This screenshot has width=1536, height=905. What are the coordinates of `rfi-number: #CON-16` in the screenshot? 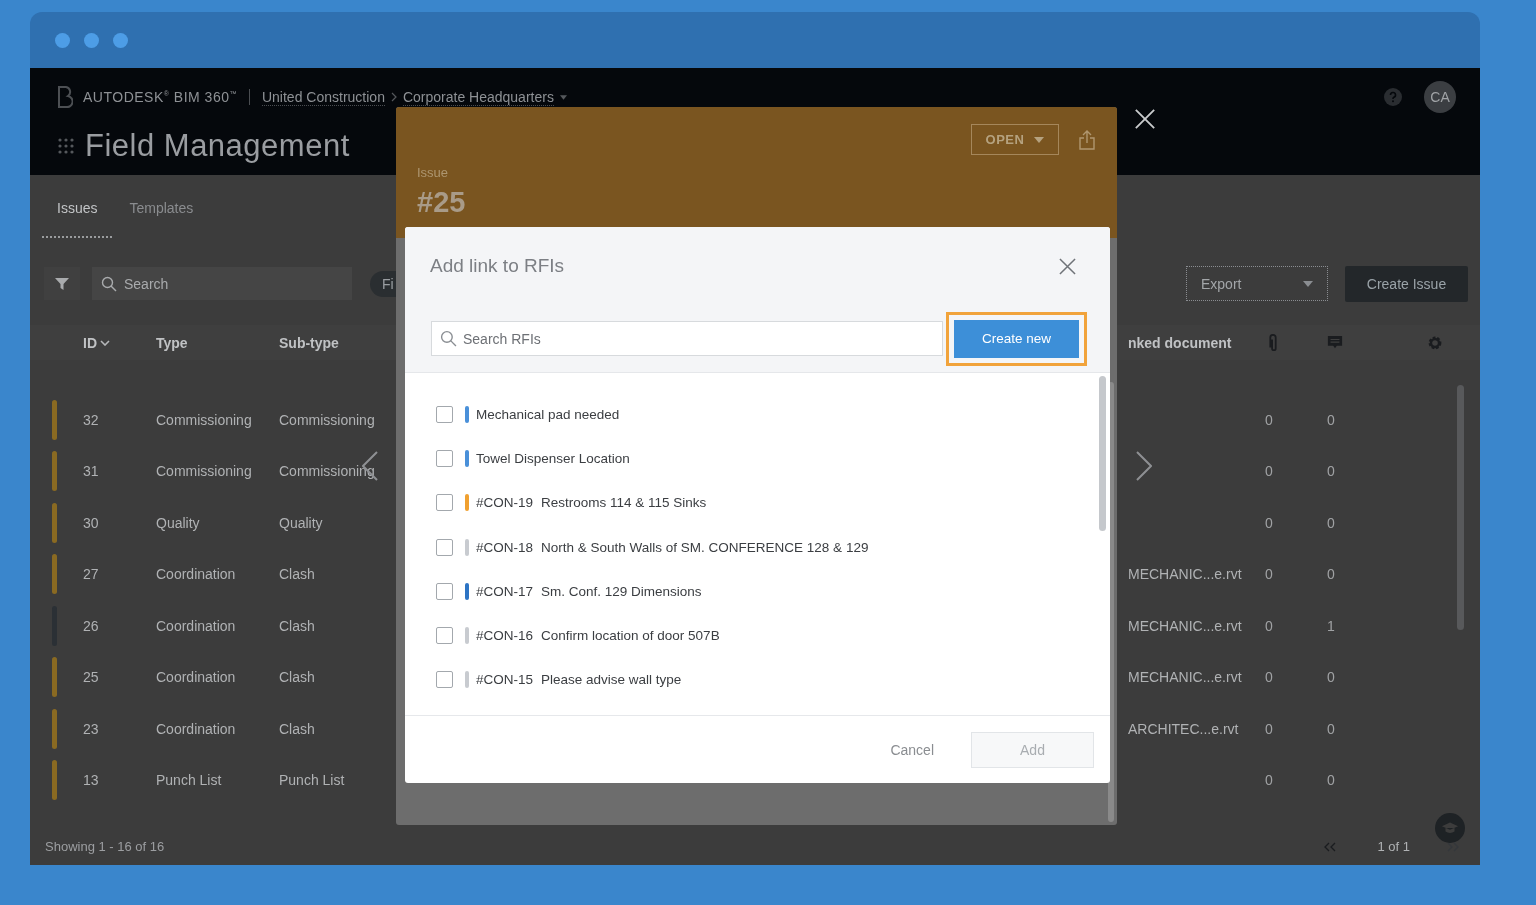 It's located at (505, 636).